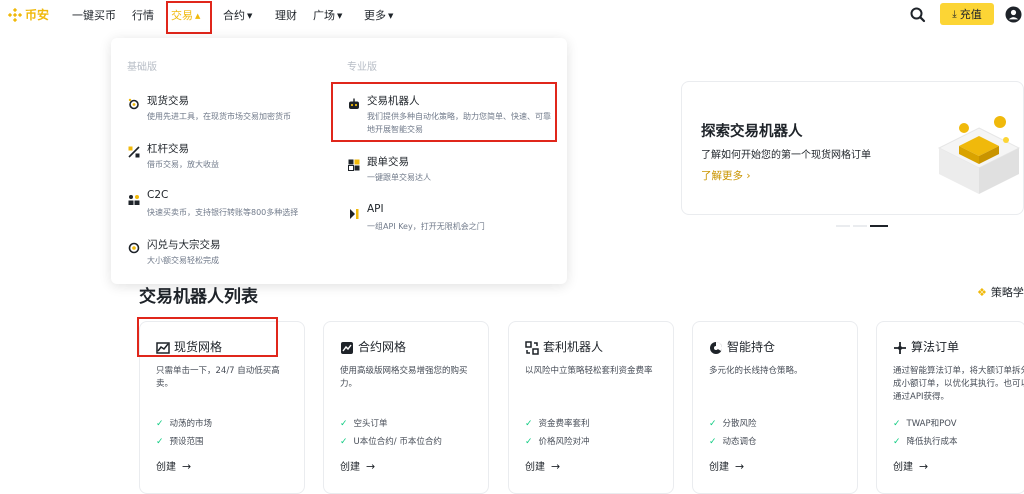  What do you see at coordinates (233, 156) in the screenshot?
I see `menu-item-margin: 杠杆交易 借币交易，放大收益` at bounding box center [233, 156].